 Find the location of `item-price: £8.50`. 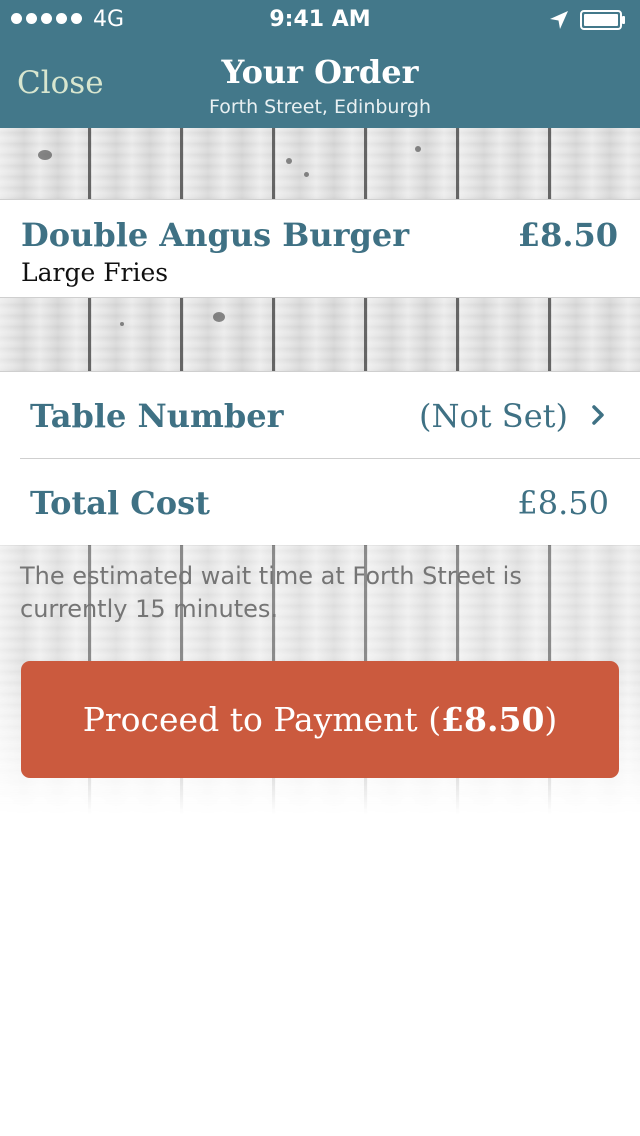

item-price: £8.50 is located at coordinates (567, 235).